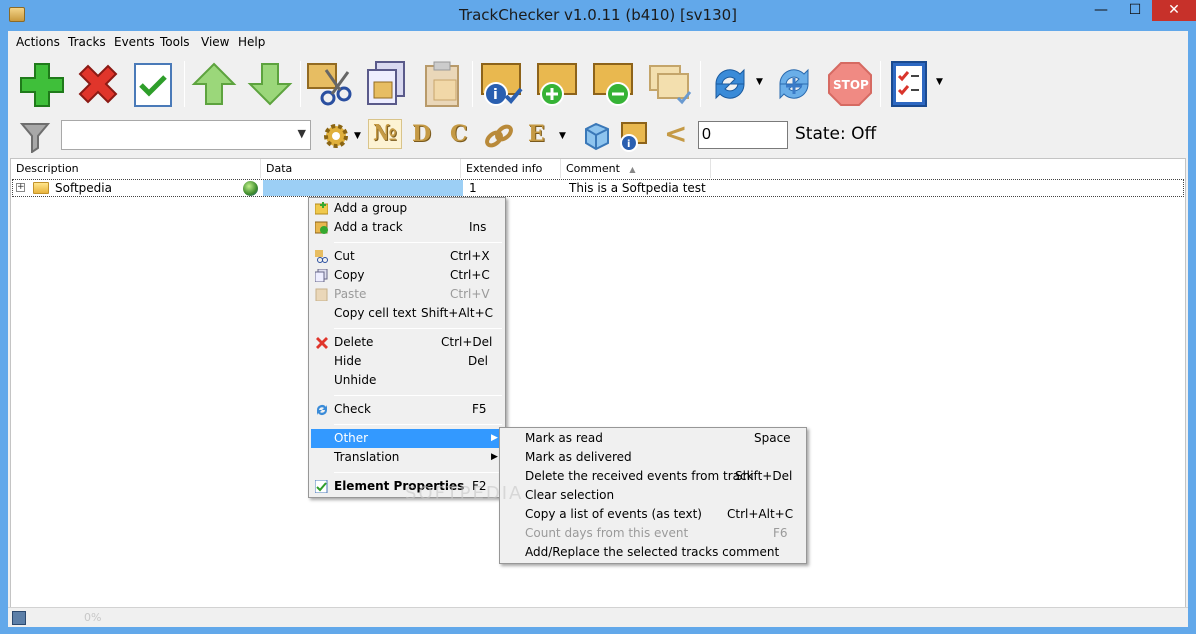  Describe the element at coordinates (38, 42) in the screenshot. I see `menu-actions: Actions` at that location.